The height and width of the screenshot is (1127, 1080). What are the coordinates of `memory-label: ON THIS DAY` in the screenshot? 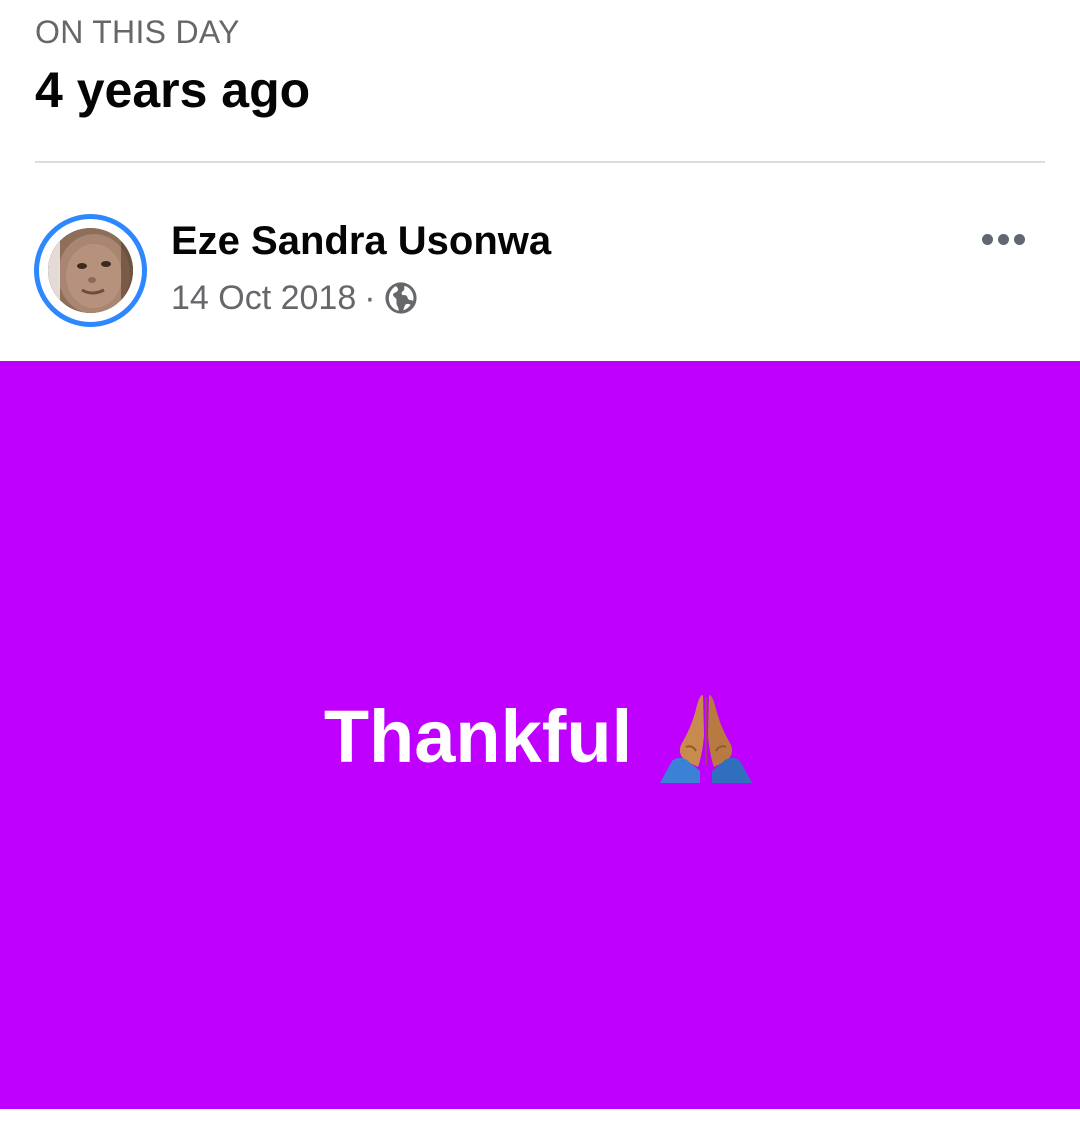 It's located at (137, 32).